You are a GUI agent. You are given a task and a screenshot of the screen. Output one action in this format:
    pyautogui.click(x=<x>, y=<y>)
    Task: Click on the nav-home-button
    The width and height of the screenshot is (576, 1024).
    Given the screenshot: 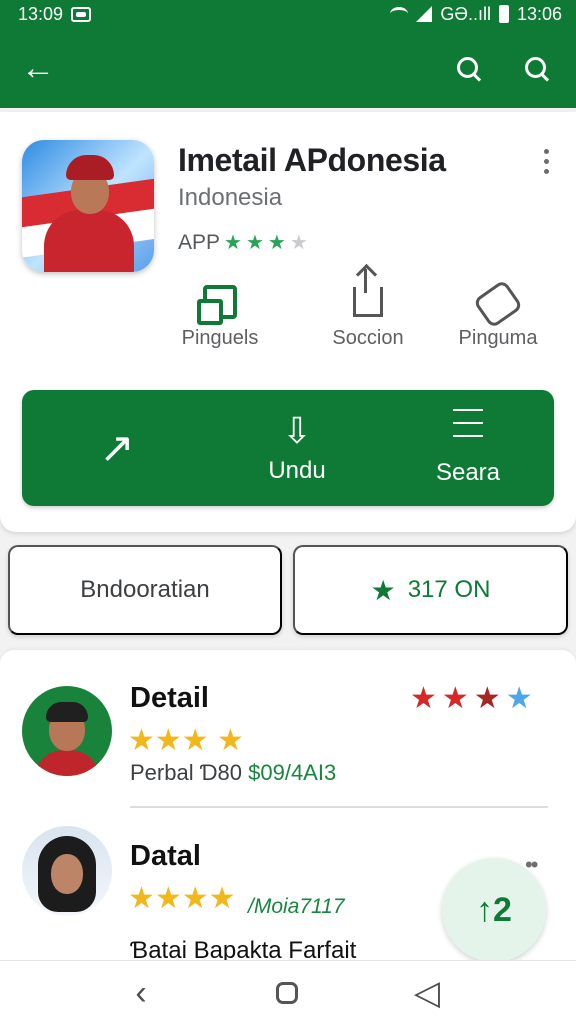 What is the action you would take?
    pyautogui.click(x=287, y=993)
    